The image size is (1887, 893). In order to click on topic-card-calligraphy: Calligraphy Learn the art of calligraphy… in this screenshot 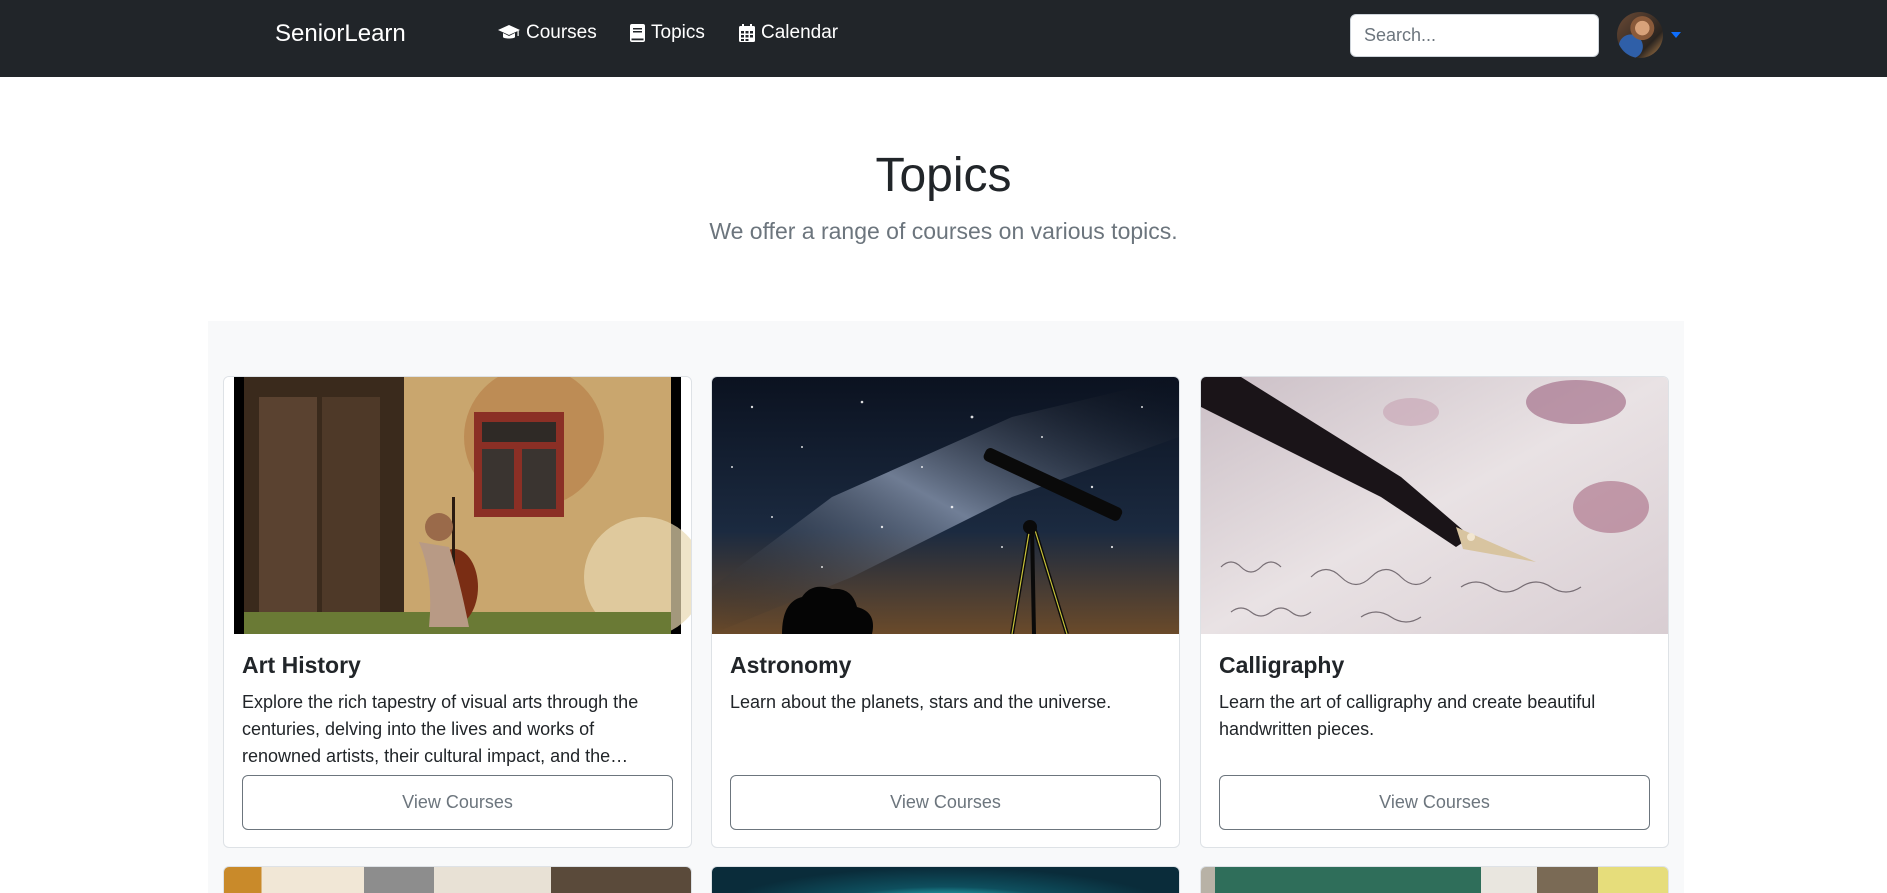, I will do `click(1434, 612)`.